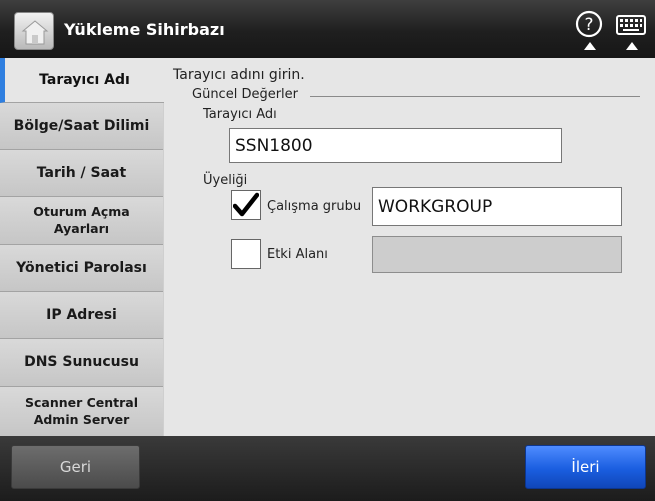  Describe the element at coordinates (81, 411) in the screenshot. I see `sidebar-item-central-admin-server: Scanner Central Admin Server` at that location.